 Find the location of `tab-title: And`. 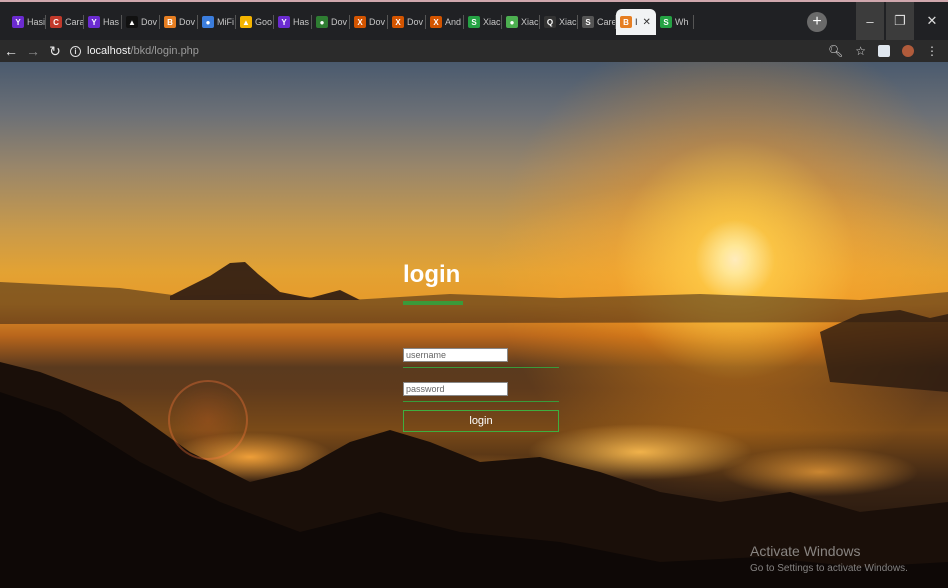

tab-title: And is located at coordinates (453, 22).